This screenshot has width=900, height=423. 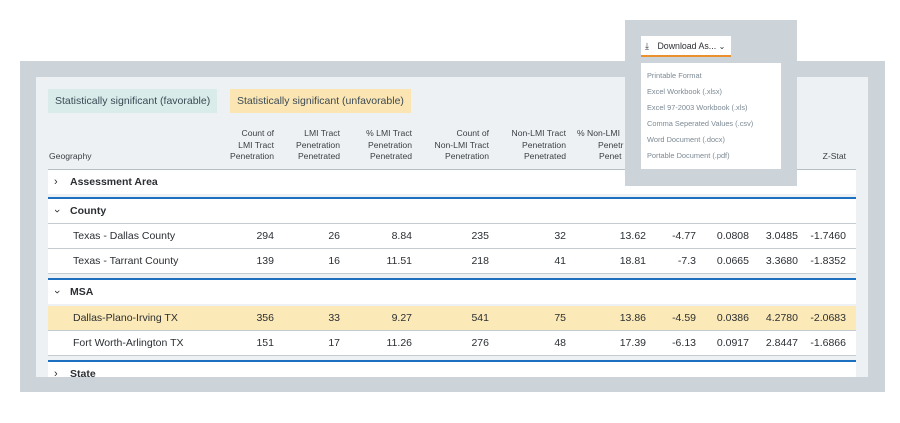 What do you see at coordinates (560, 343) in the screenshot?
I see `cell-nonlmi-penetrated: 48` at bounding box center [560, 343].